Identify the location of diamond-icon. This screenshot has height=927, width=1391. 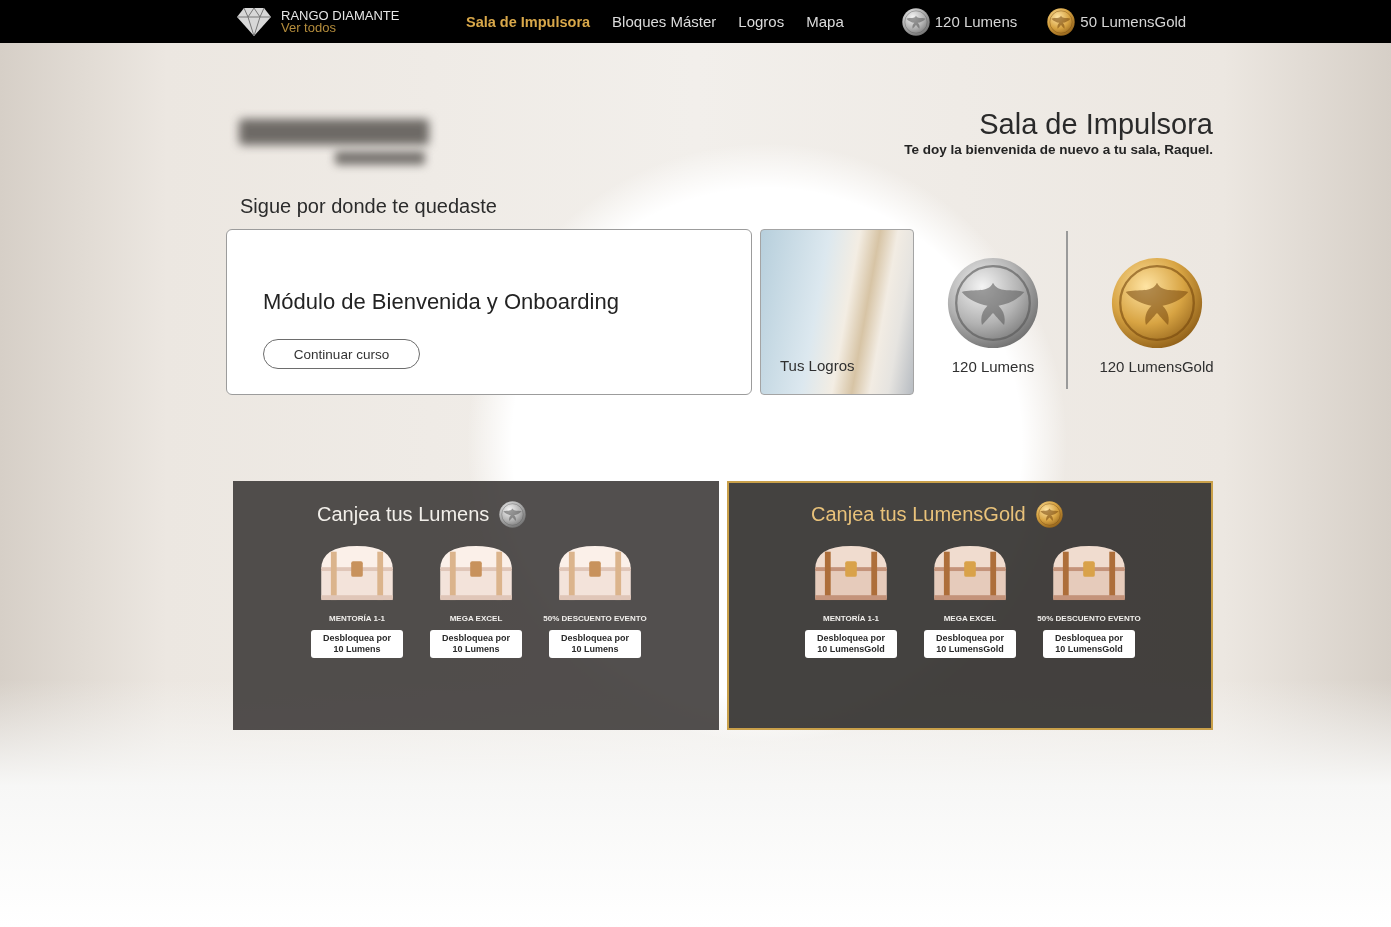
(254, 21).